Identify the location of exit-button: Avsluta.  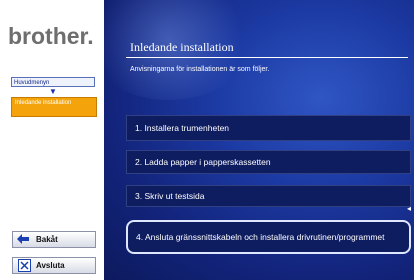
(54, 265).